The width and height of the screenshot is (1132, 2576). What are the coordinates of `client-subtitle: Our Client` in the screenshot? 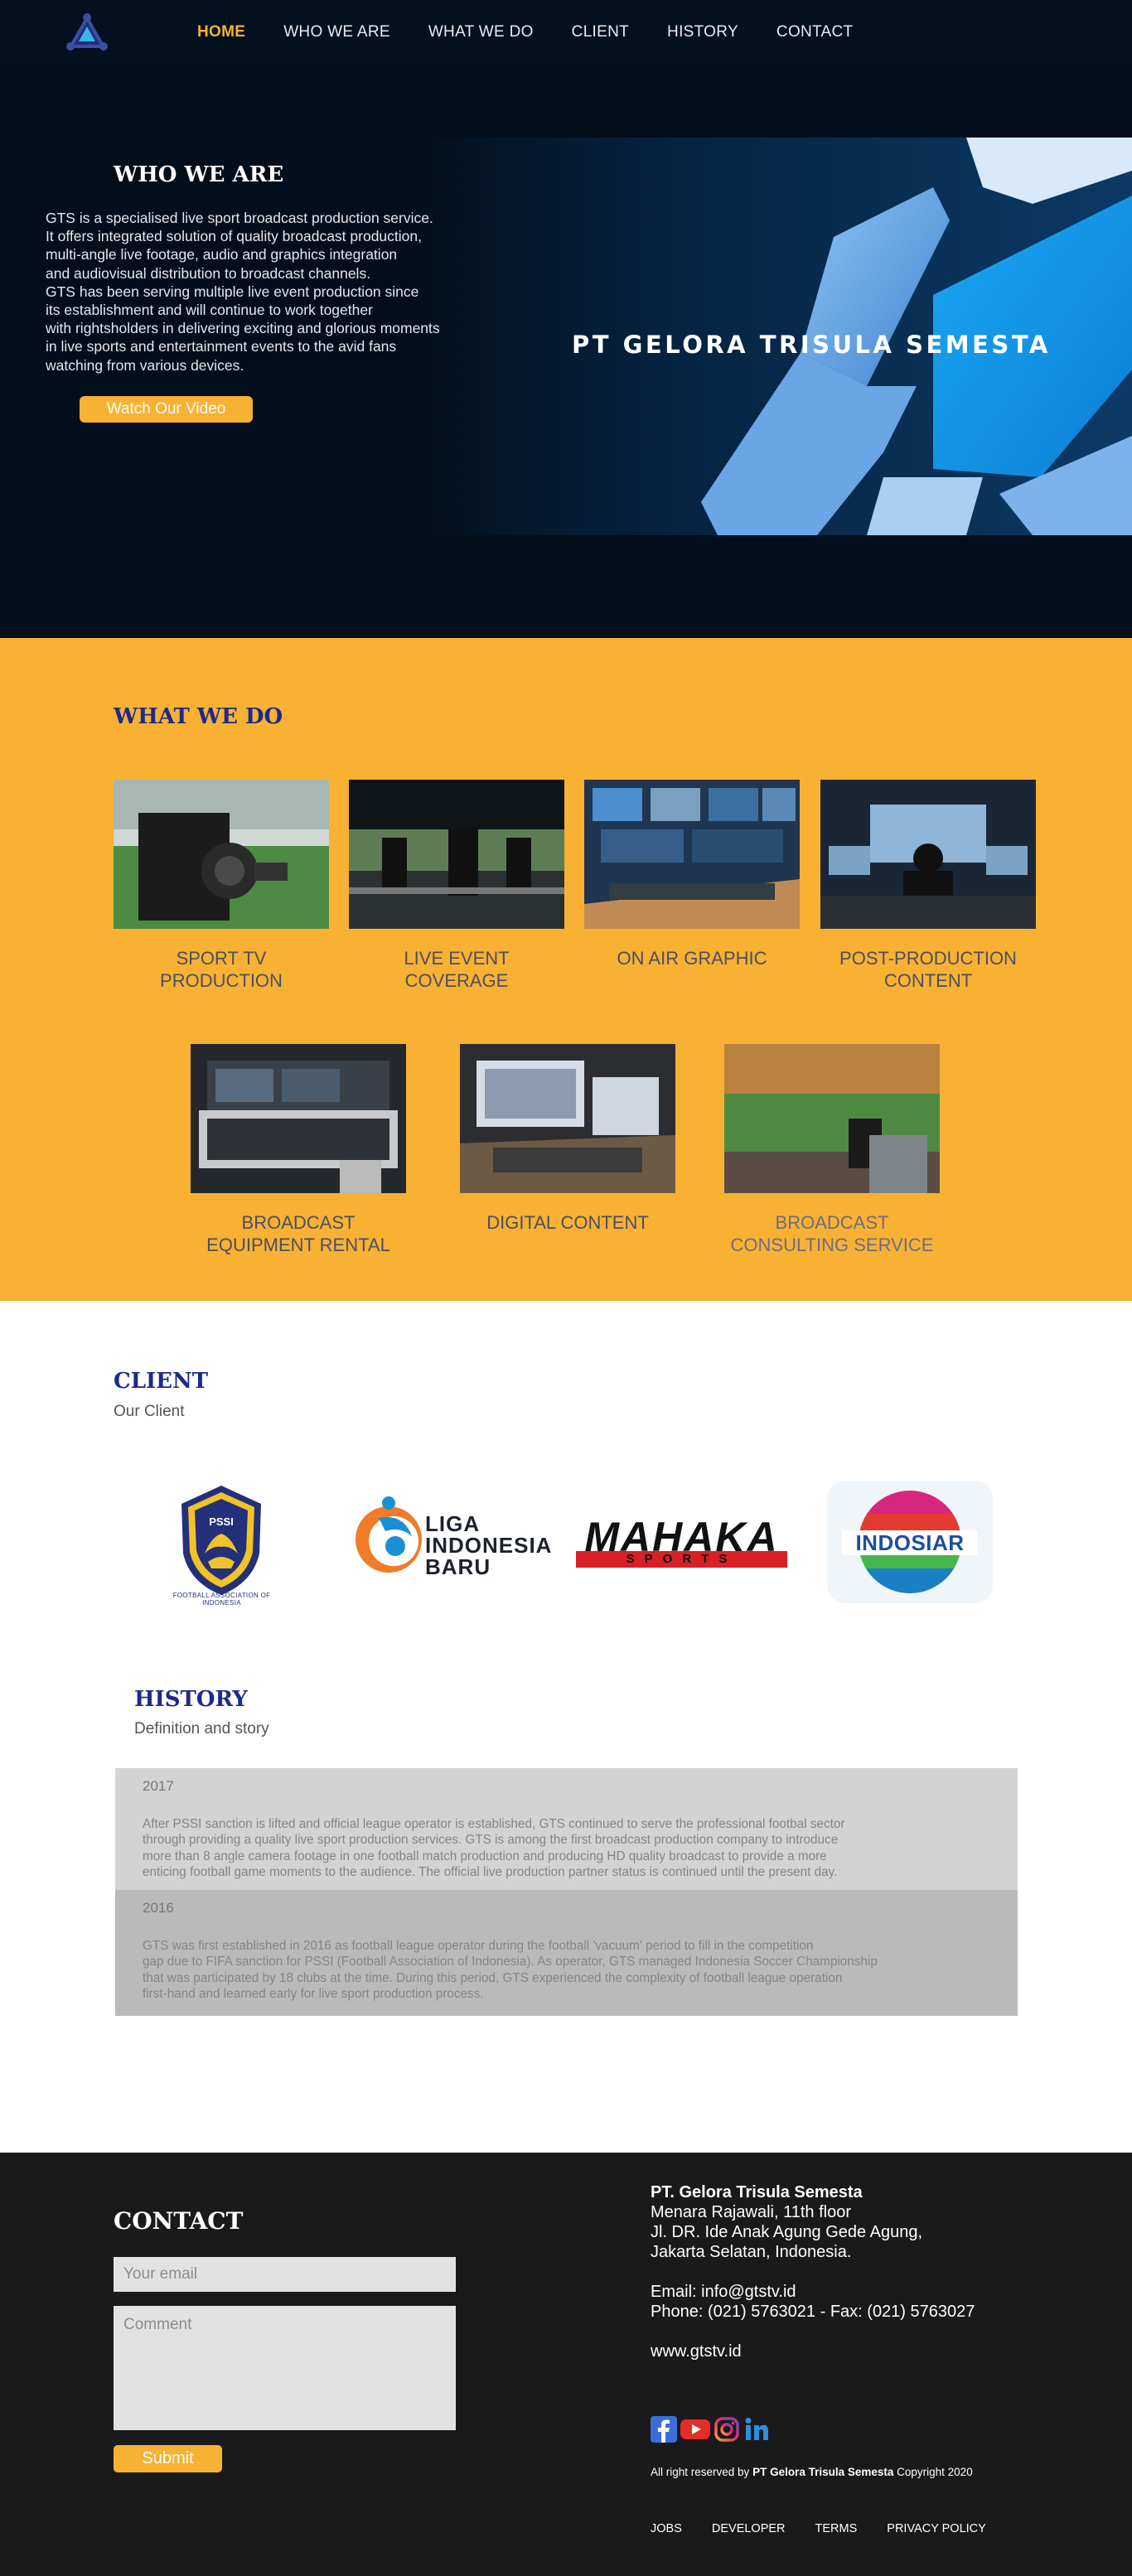 It's located at (149, 1411).